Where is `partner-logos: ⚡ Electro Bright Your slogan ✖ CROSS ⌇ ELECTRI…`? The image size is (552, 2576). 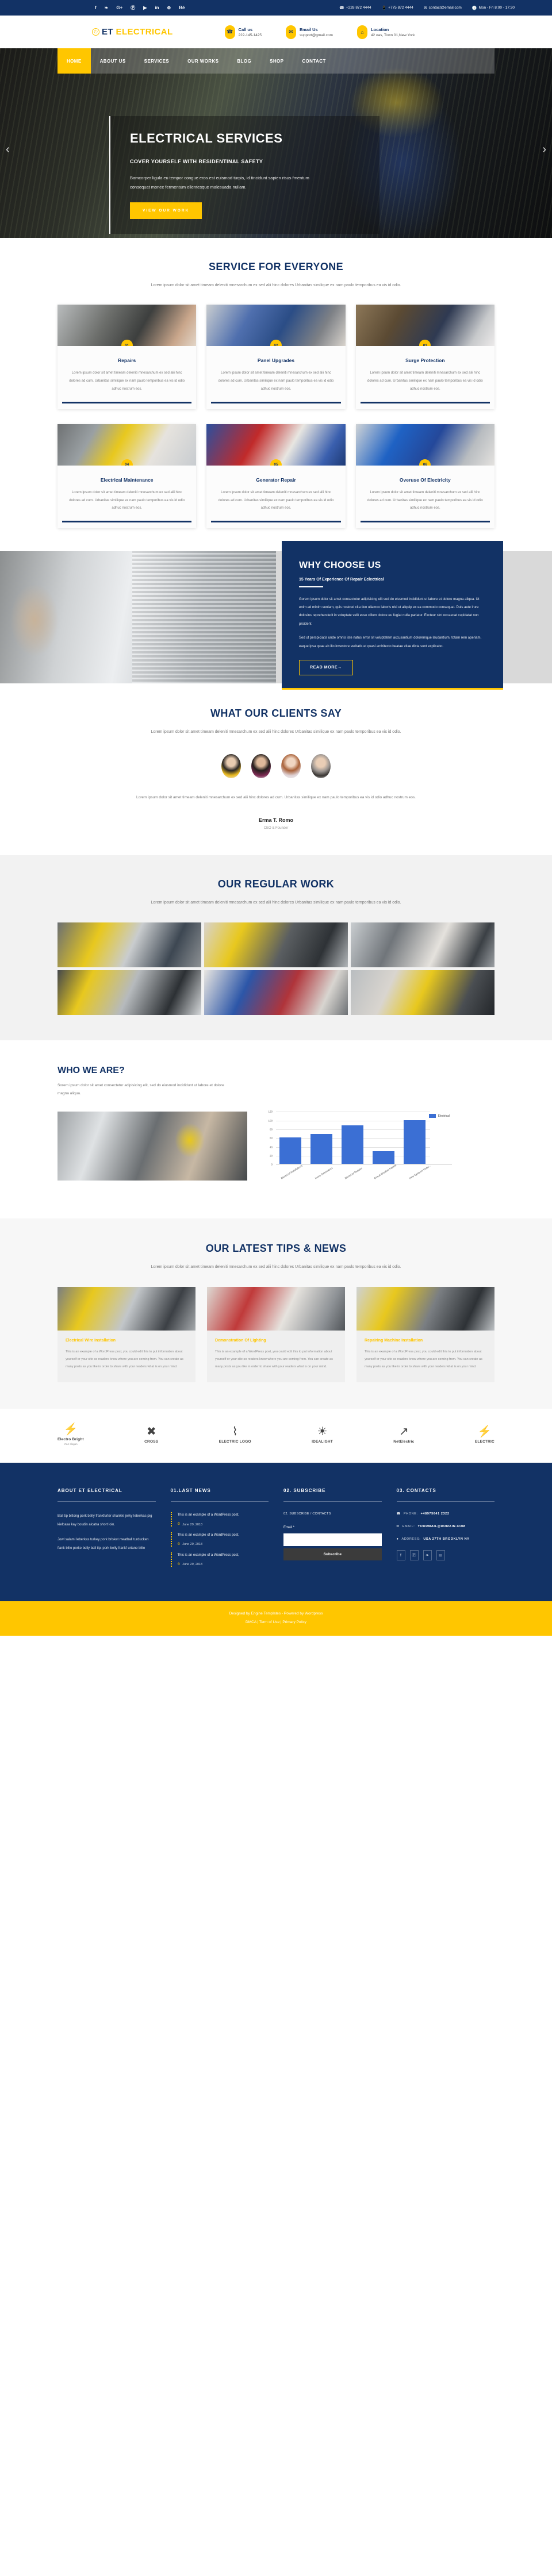 partner-logos: ⚡ Electro Bright Your slogan ✖ CROSS ⌇ ELECTRI… is located at coordinates (275, 1434).